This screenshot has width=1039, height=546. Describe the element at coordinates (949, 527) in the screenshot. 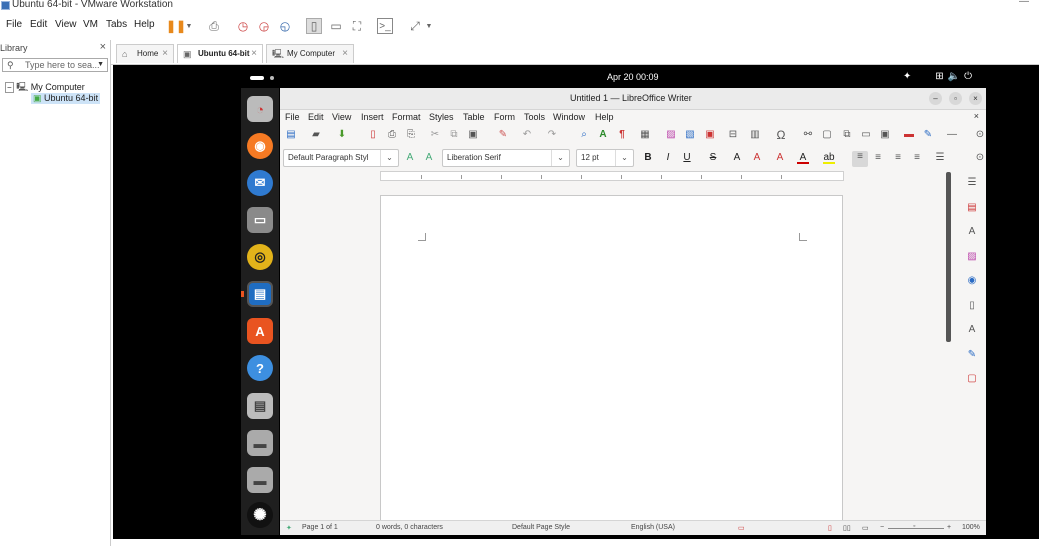

I see `zoom-in-icon: +` at that location.